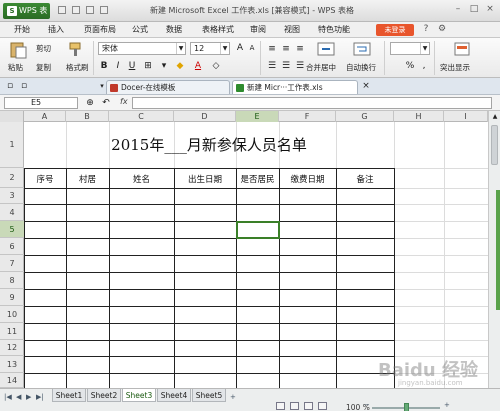 The height and width of the screenshot is (411, 500). What do you see at coordinates (308, 406) in the screenshot?
I see `page-break-icon` at bounding box center [308, 406].